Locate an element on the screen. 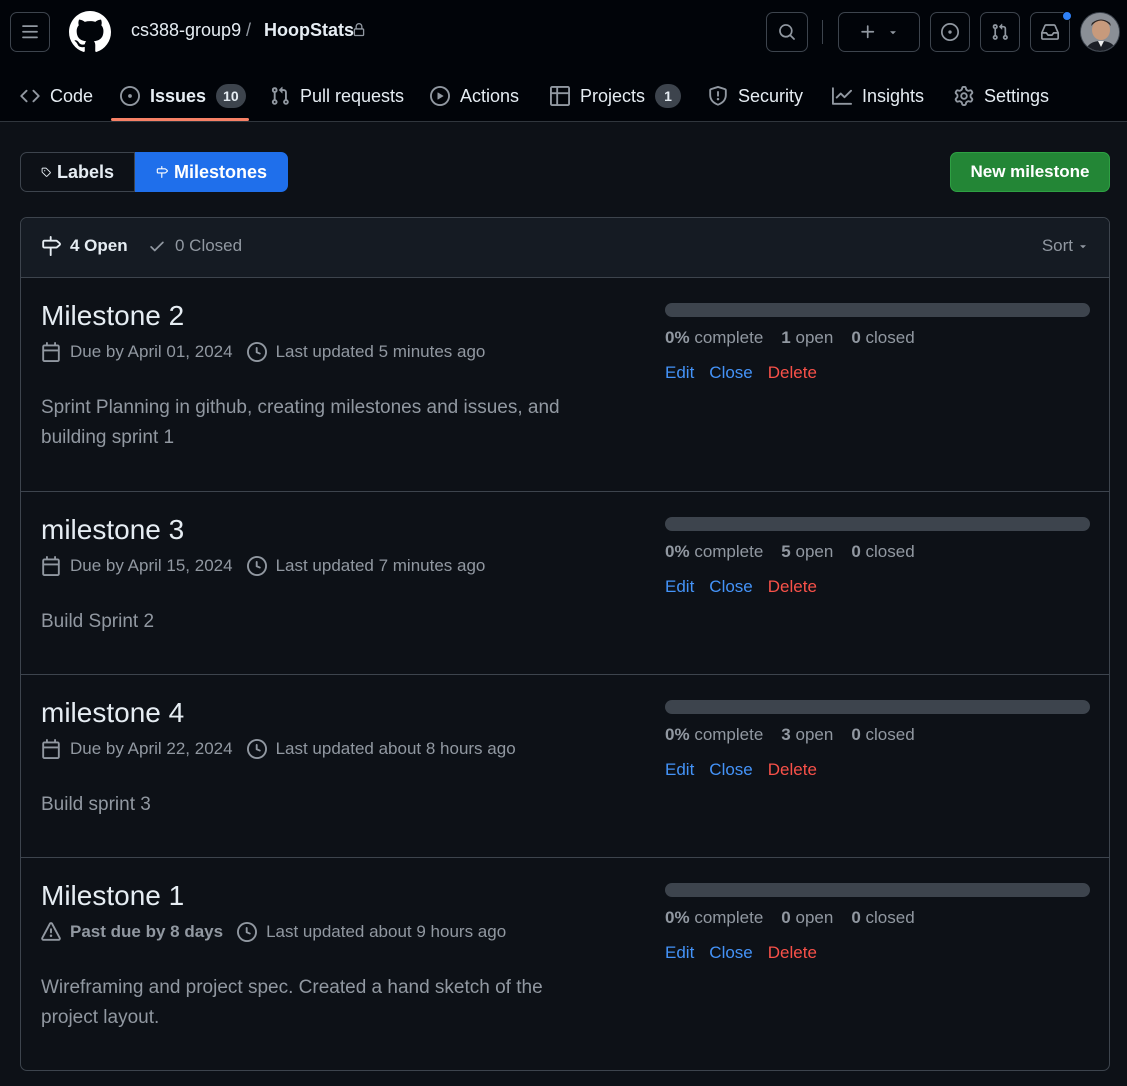 The width and height of the screenshot is (1127, 1086). open-count-label: 4 Open is located at coordinates (99, 245).